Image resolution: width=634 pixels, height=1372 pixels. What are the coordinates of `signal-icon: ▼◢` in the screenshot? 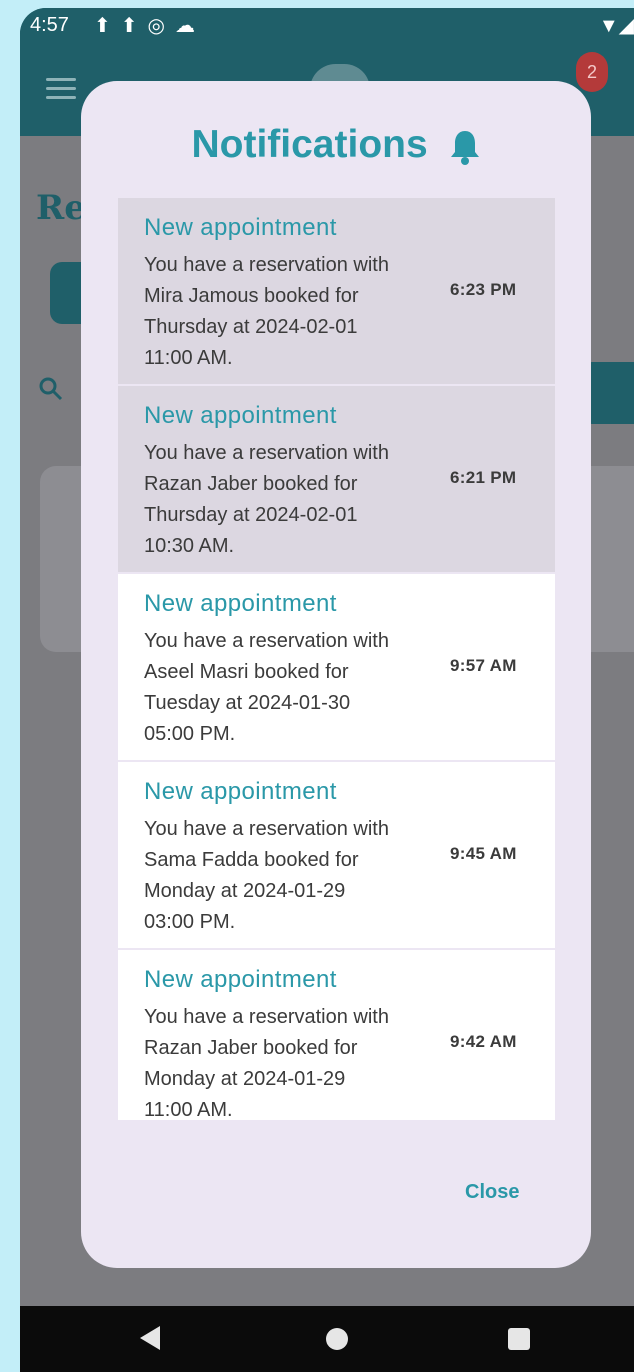 It's located at (616, 26).